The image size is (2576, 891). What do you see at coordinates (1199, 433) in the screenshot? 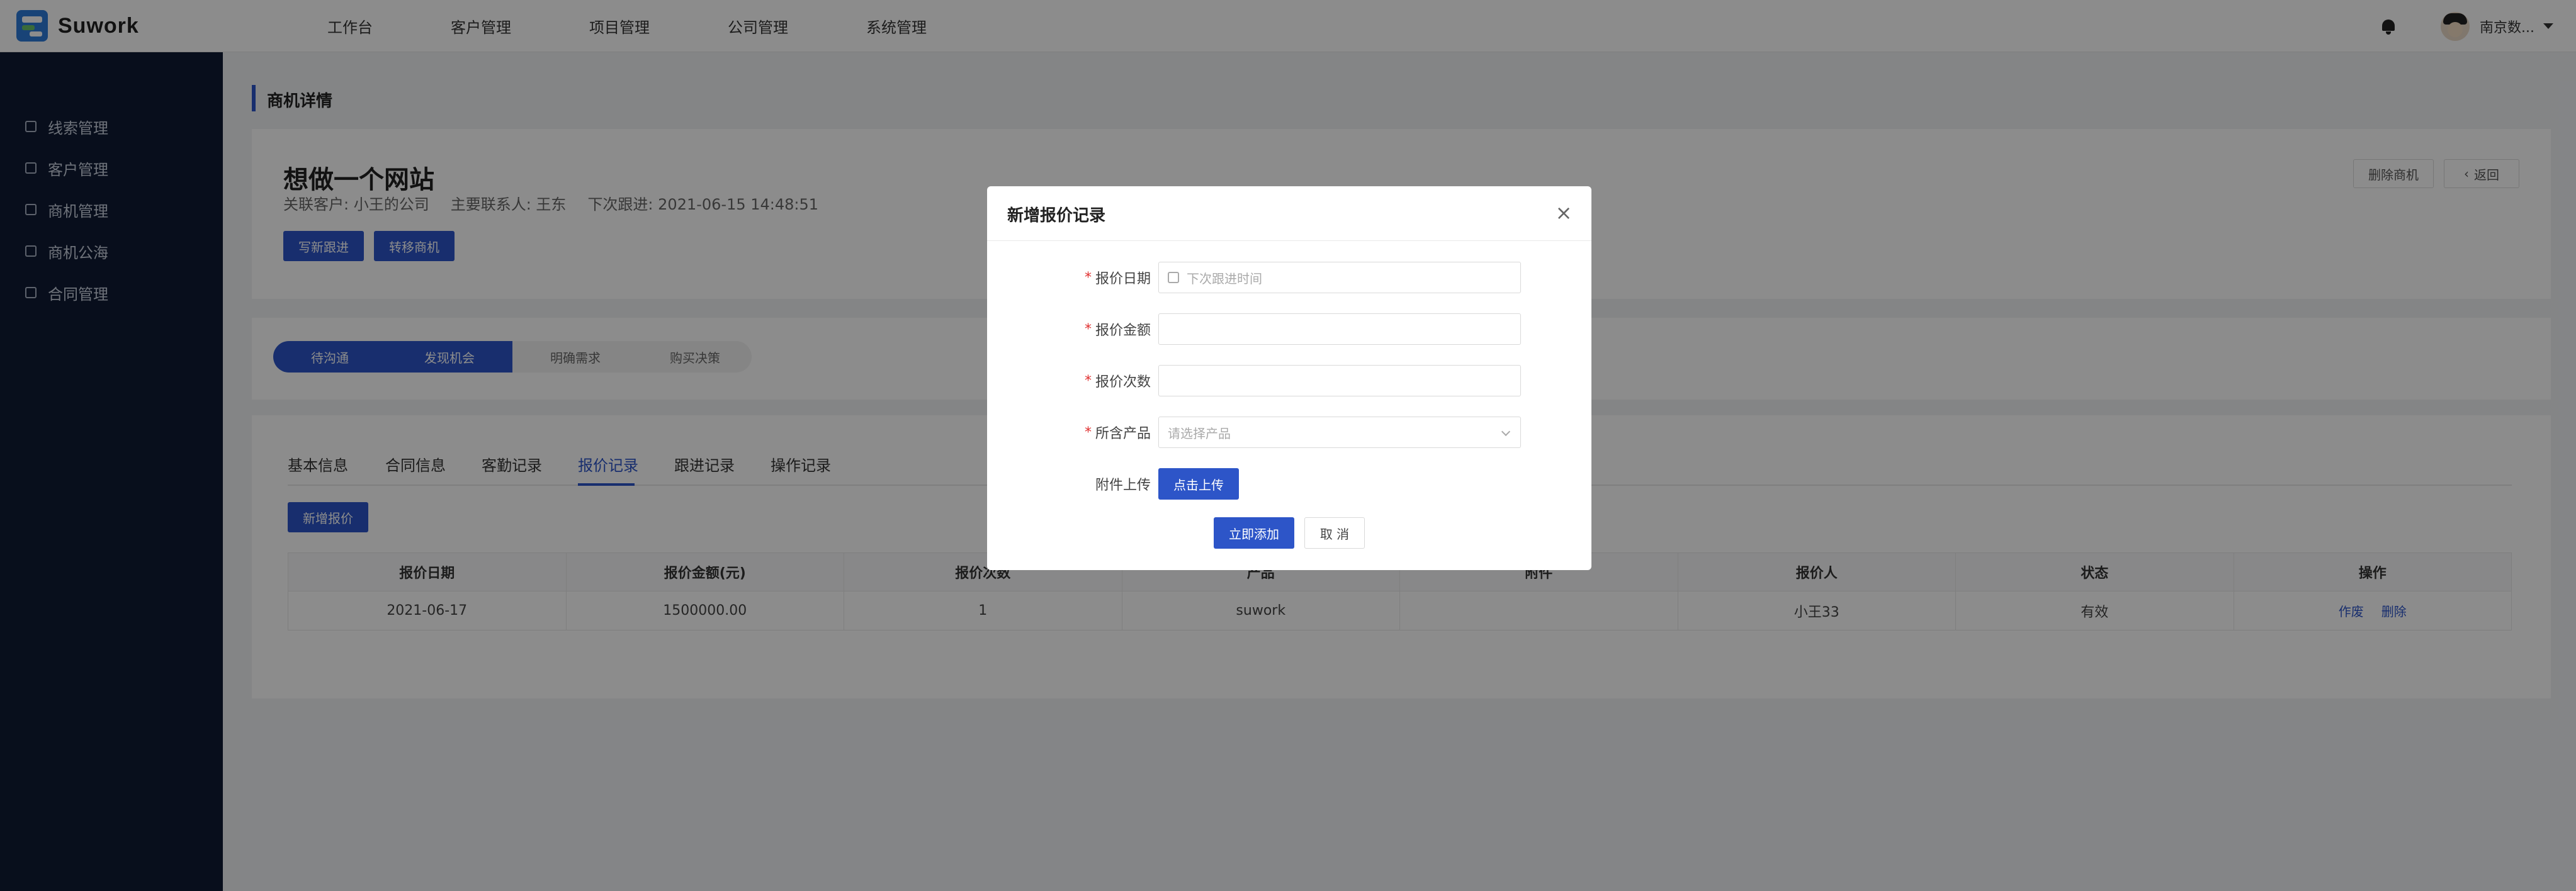
I see `product-placeholder: 请选择产品` at bounding box center [1199, 433].